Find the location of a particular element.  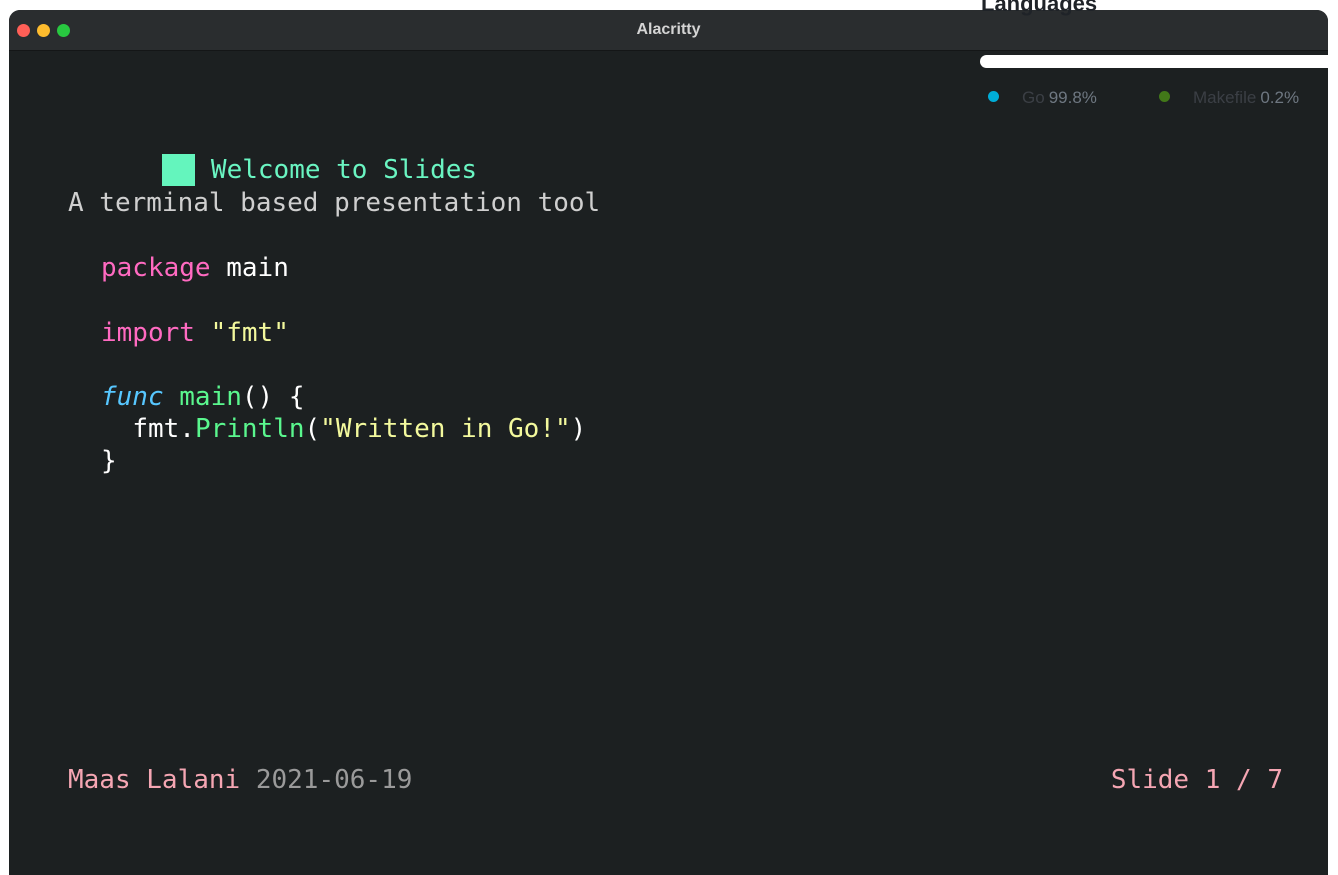

title-bar: Alacritty is located at coordinates (668, 30).